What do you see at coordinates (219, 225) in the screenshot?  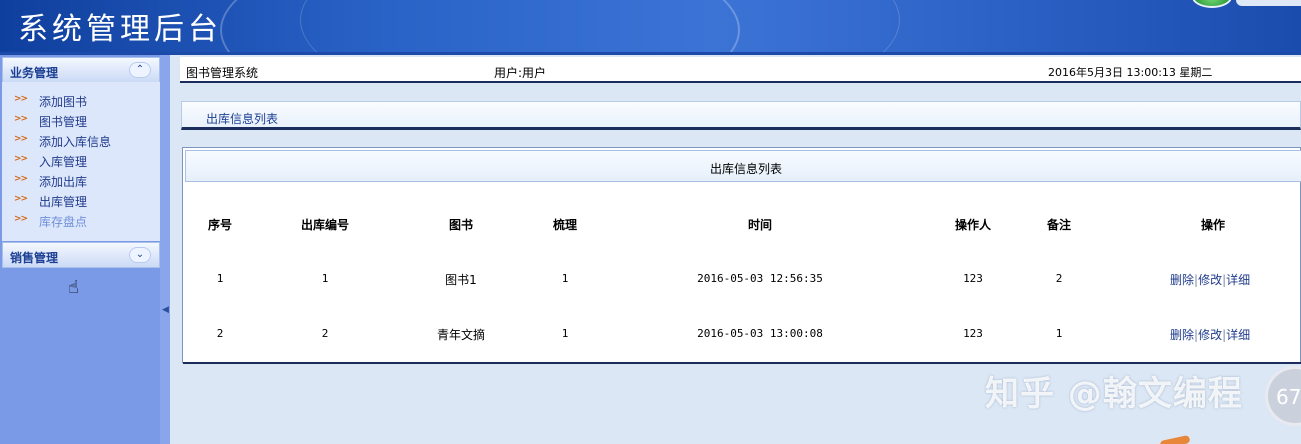 I see `column-header-no: 序号` at bounding box center [219, 225].